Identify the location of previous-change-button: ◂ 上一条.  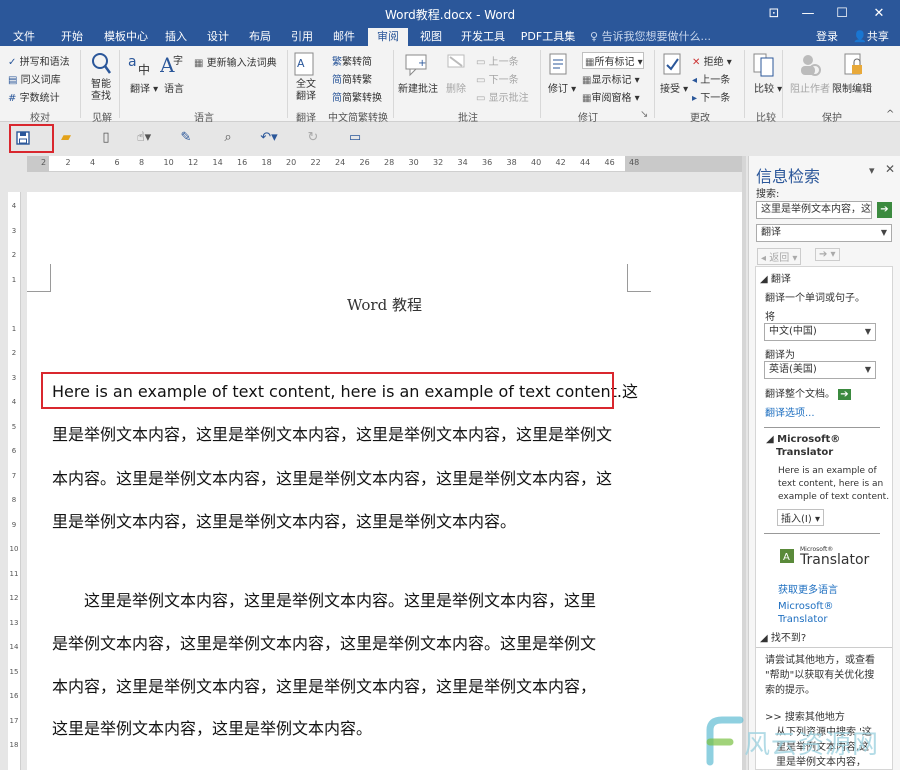
(711, 78).